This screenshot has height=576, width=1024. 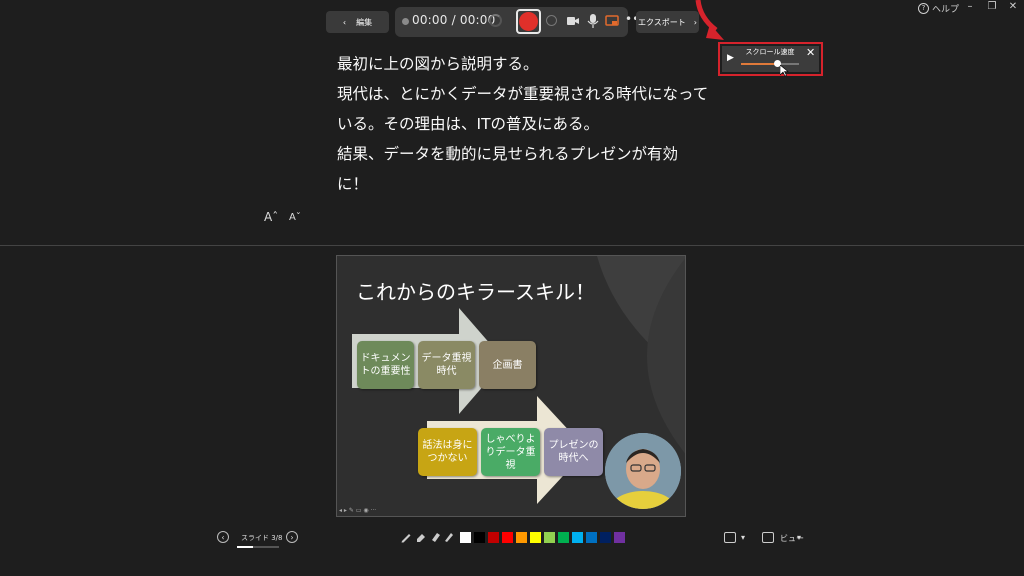 What do you see at coordinates (421, 537) in the screenshot?
I see `eraser-icon` at bounding box center [421, 537].